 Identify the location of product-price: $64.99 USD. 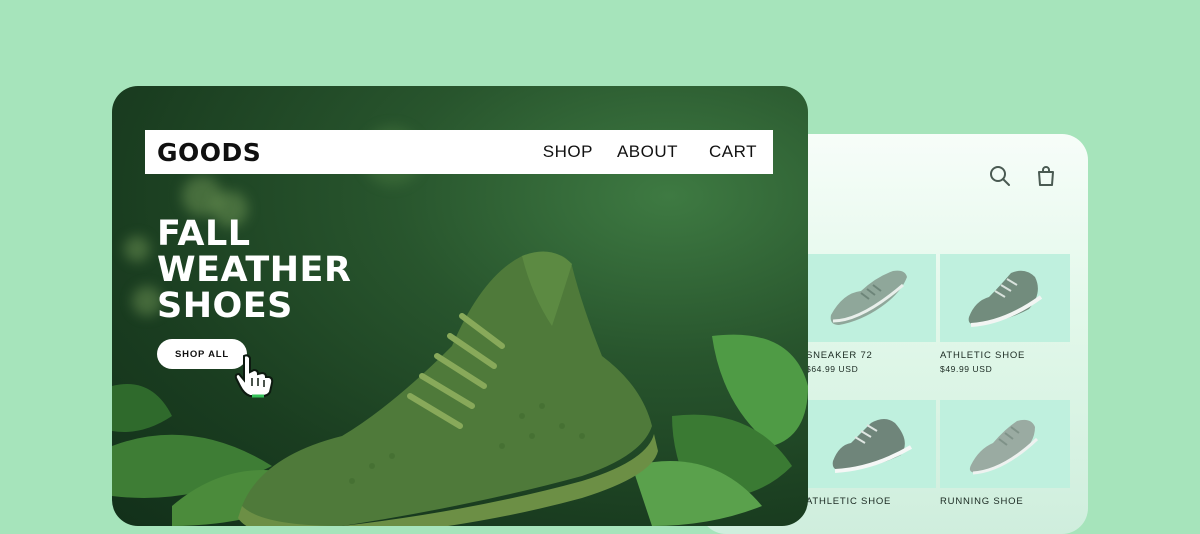
(832, 369).